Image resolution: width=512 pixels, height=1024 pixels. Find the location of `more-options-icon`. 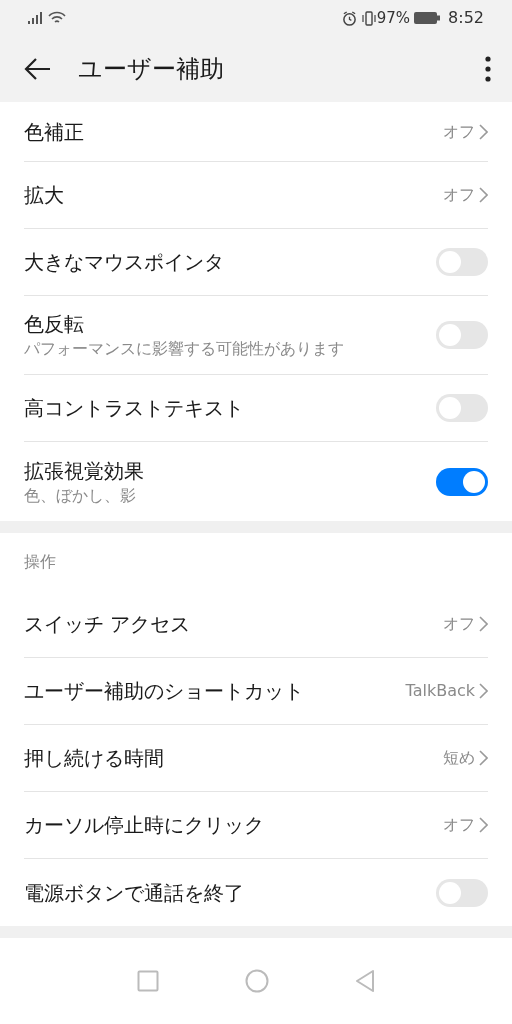

more-options-icon is located at coordinates (488, 69).